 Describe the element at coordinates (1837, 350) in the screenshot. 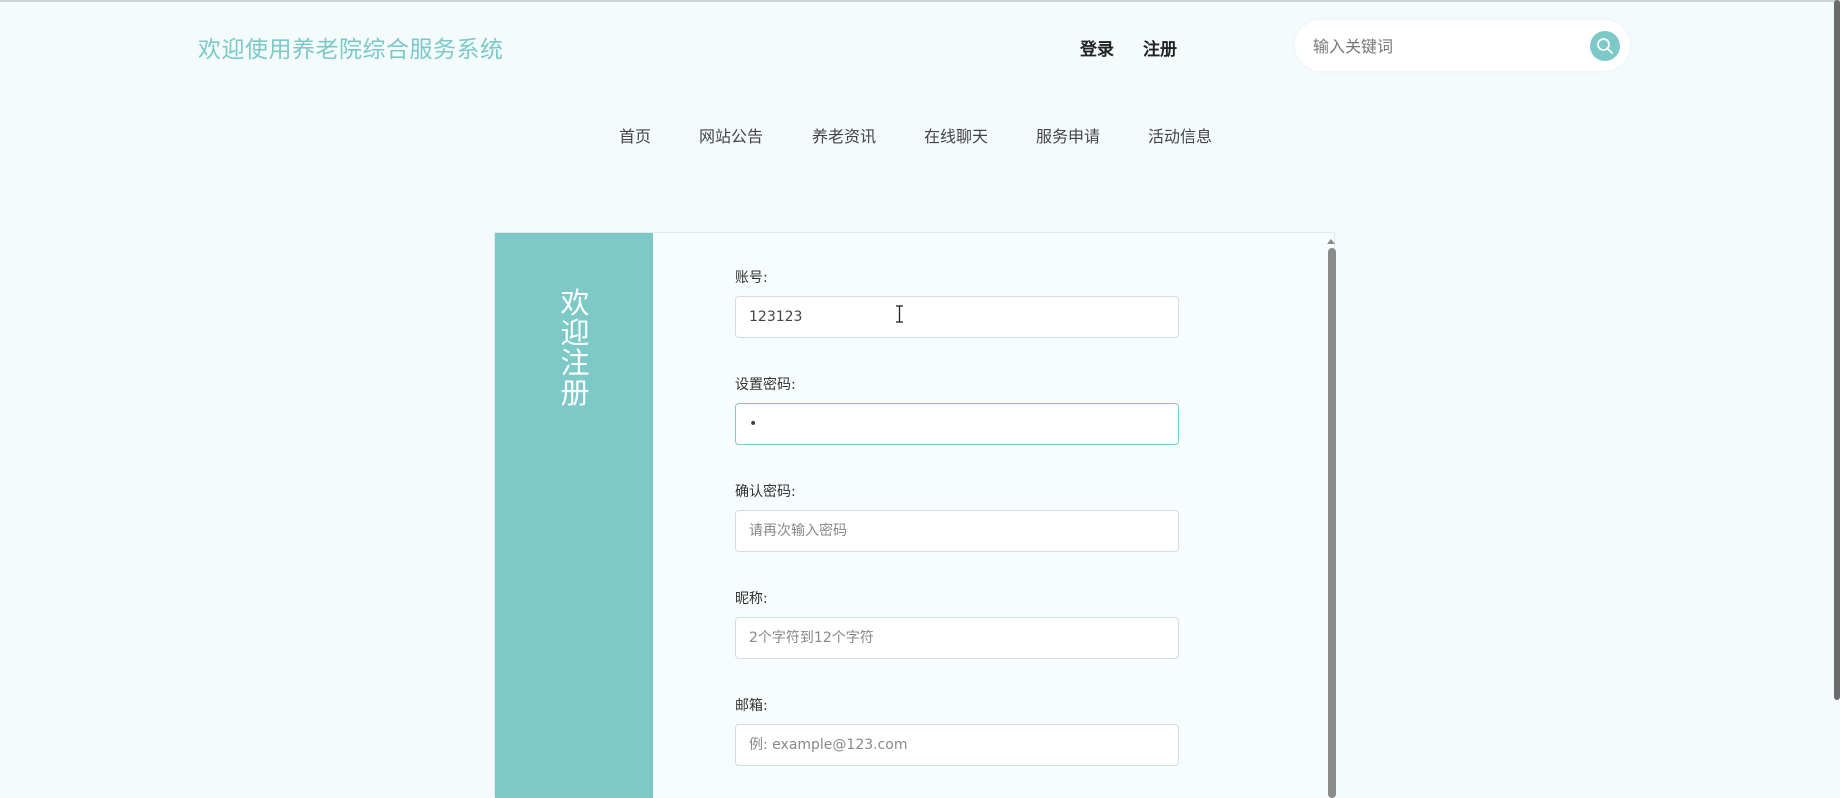

I see `page-scrollbar` at that location.